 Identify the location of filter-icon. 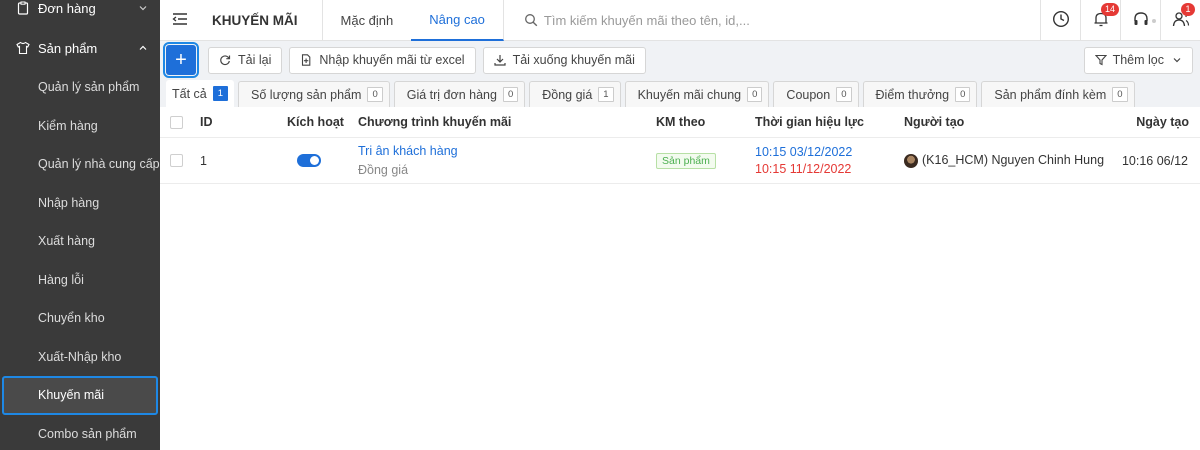
(1100, 60).